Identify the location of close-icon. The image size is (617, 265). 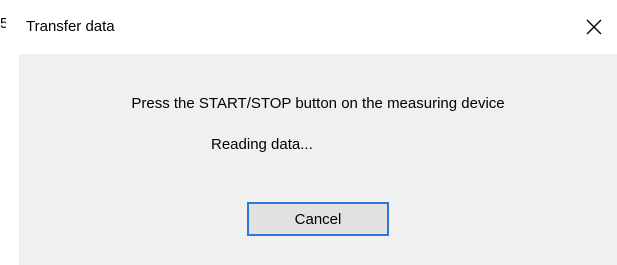
(594, 27).